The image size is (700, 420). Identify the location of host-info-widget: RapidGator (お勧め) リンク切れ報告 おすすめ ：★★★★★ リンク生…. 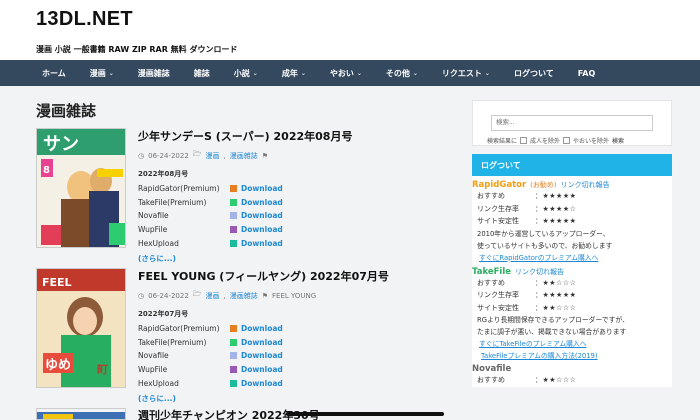
(572, 281).